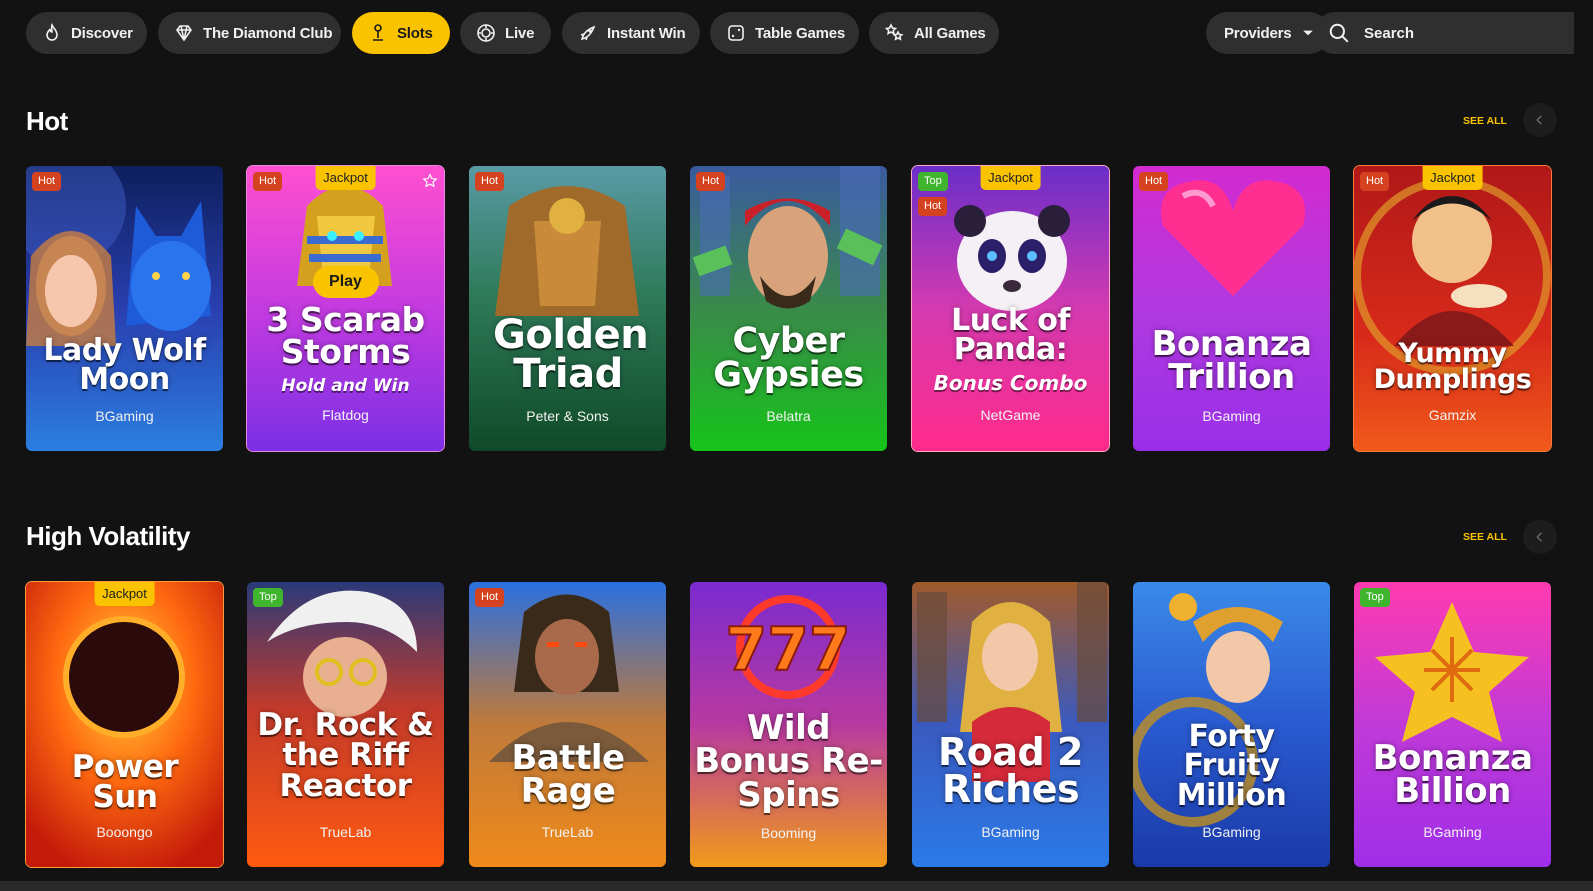  Describe the element at coordinates (1231, 361) in the screenshot. I see `game-title: Bonanza Trillion` at that location.